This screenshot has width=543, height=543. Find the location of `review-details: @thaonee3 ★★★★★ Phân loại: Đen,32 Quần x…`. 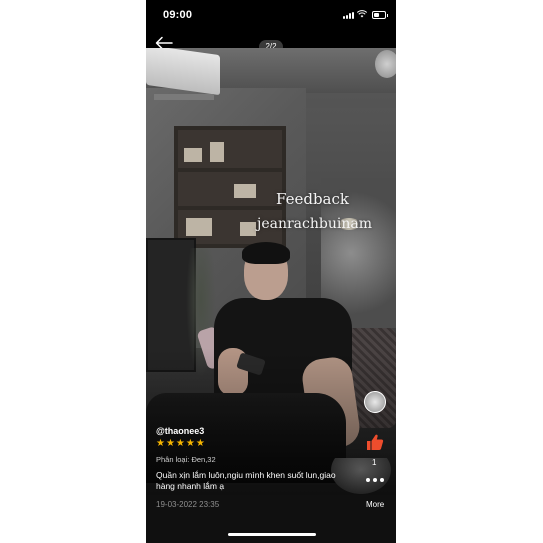

review-details: @thaonee3 ★★★★★ Phân loại: Đen,32 Quần x… is located at coordinates (256, 459).